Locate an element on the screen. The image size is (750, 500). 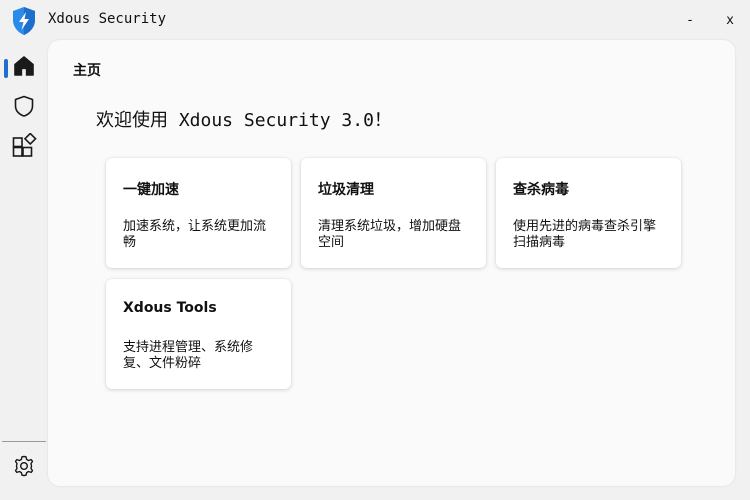
sidebar-item-home is located at coordinates (24, 68).